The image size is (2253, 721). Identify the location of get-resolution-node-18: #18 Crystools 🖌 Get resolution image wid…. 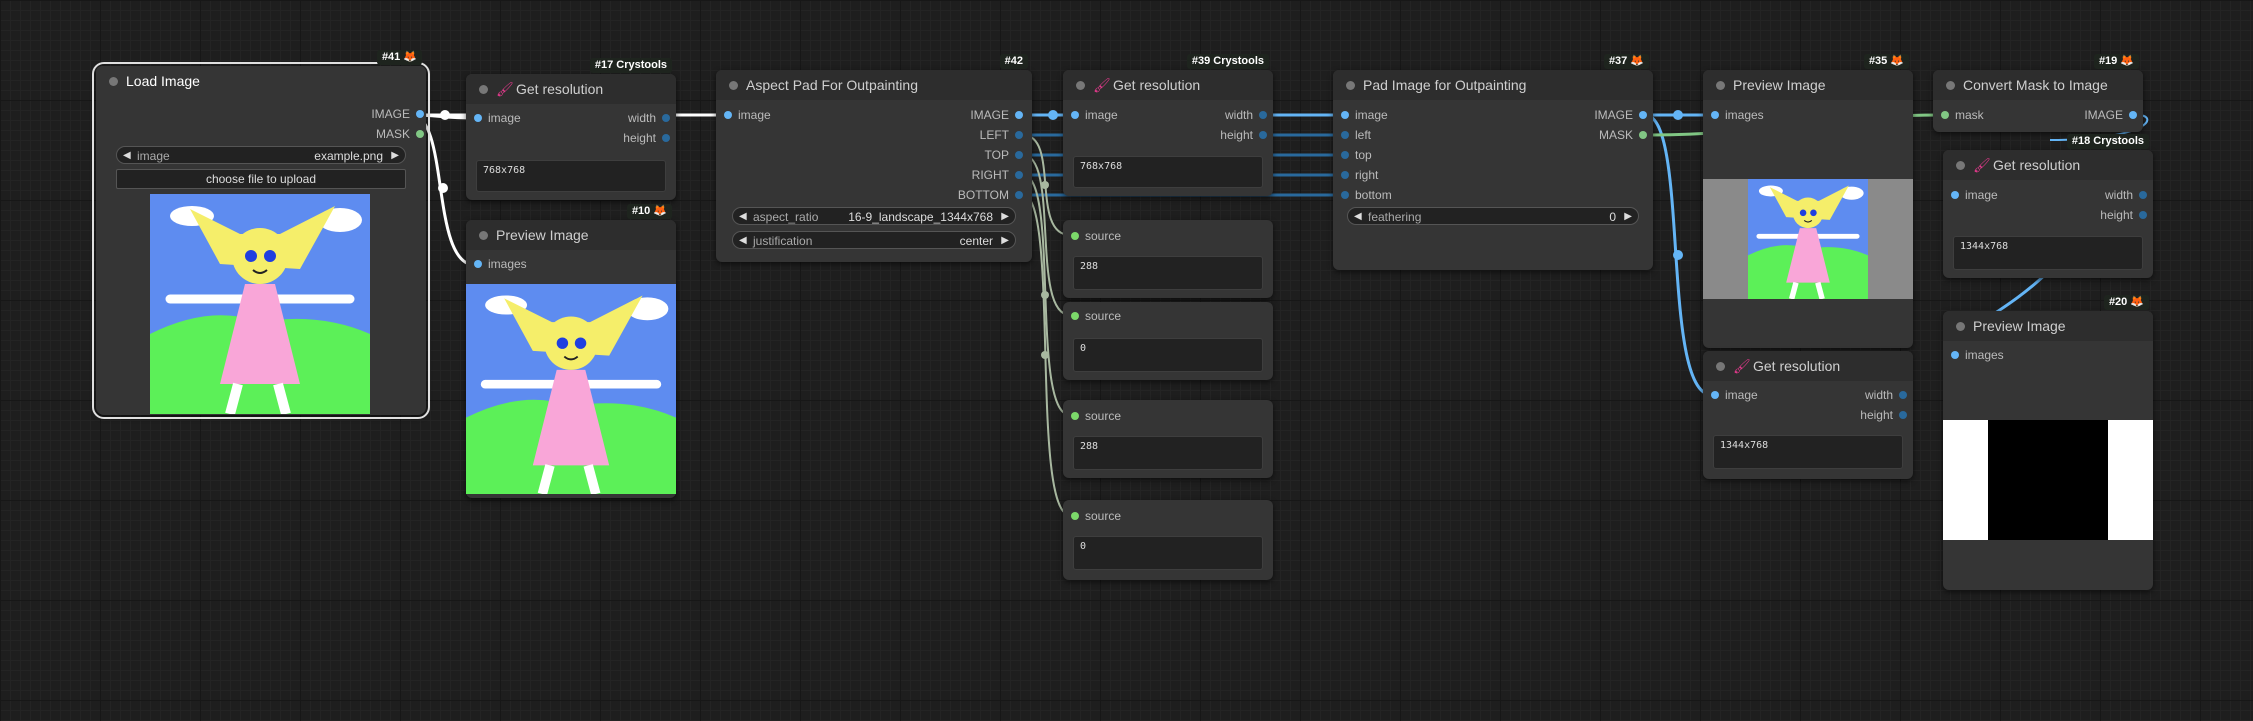
(2048, 206).